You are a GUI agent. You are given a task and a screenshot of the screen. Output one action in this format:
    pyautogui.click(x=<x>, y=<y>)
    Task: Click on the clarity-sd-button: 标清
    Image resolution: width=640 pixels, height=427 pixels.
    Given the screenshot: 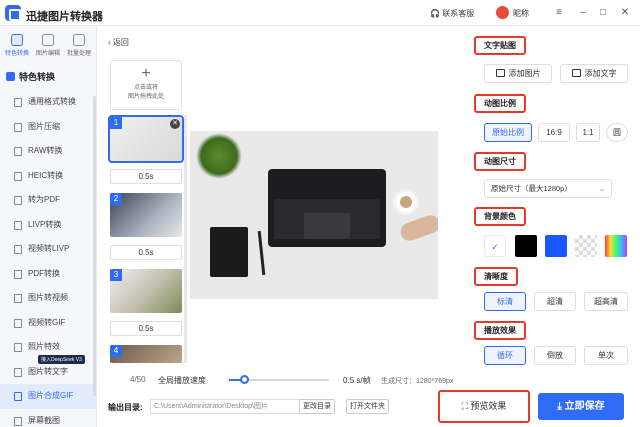 What is the action you would take?
    pyautogui.click(x=505, y=301)
    